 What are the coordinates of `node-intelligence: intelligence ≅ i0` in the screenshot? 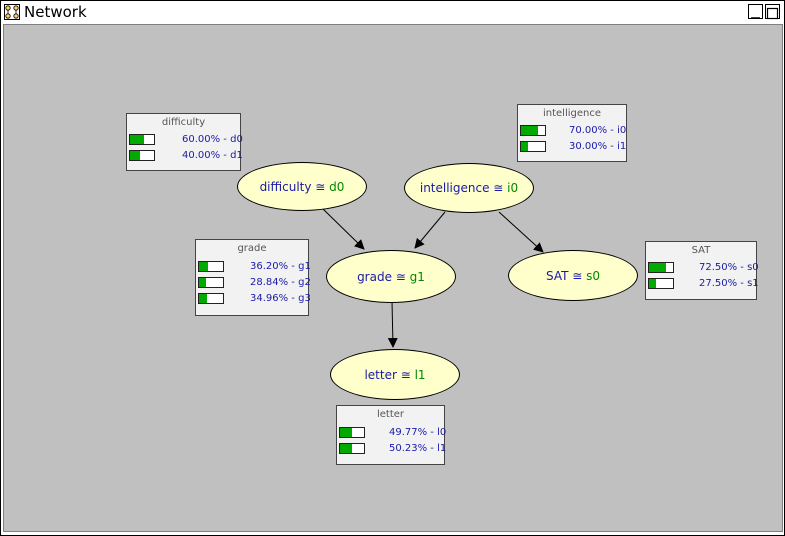 It's located at (469, 188).